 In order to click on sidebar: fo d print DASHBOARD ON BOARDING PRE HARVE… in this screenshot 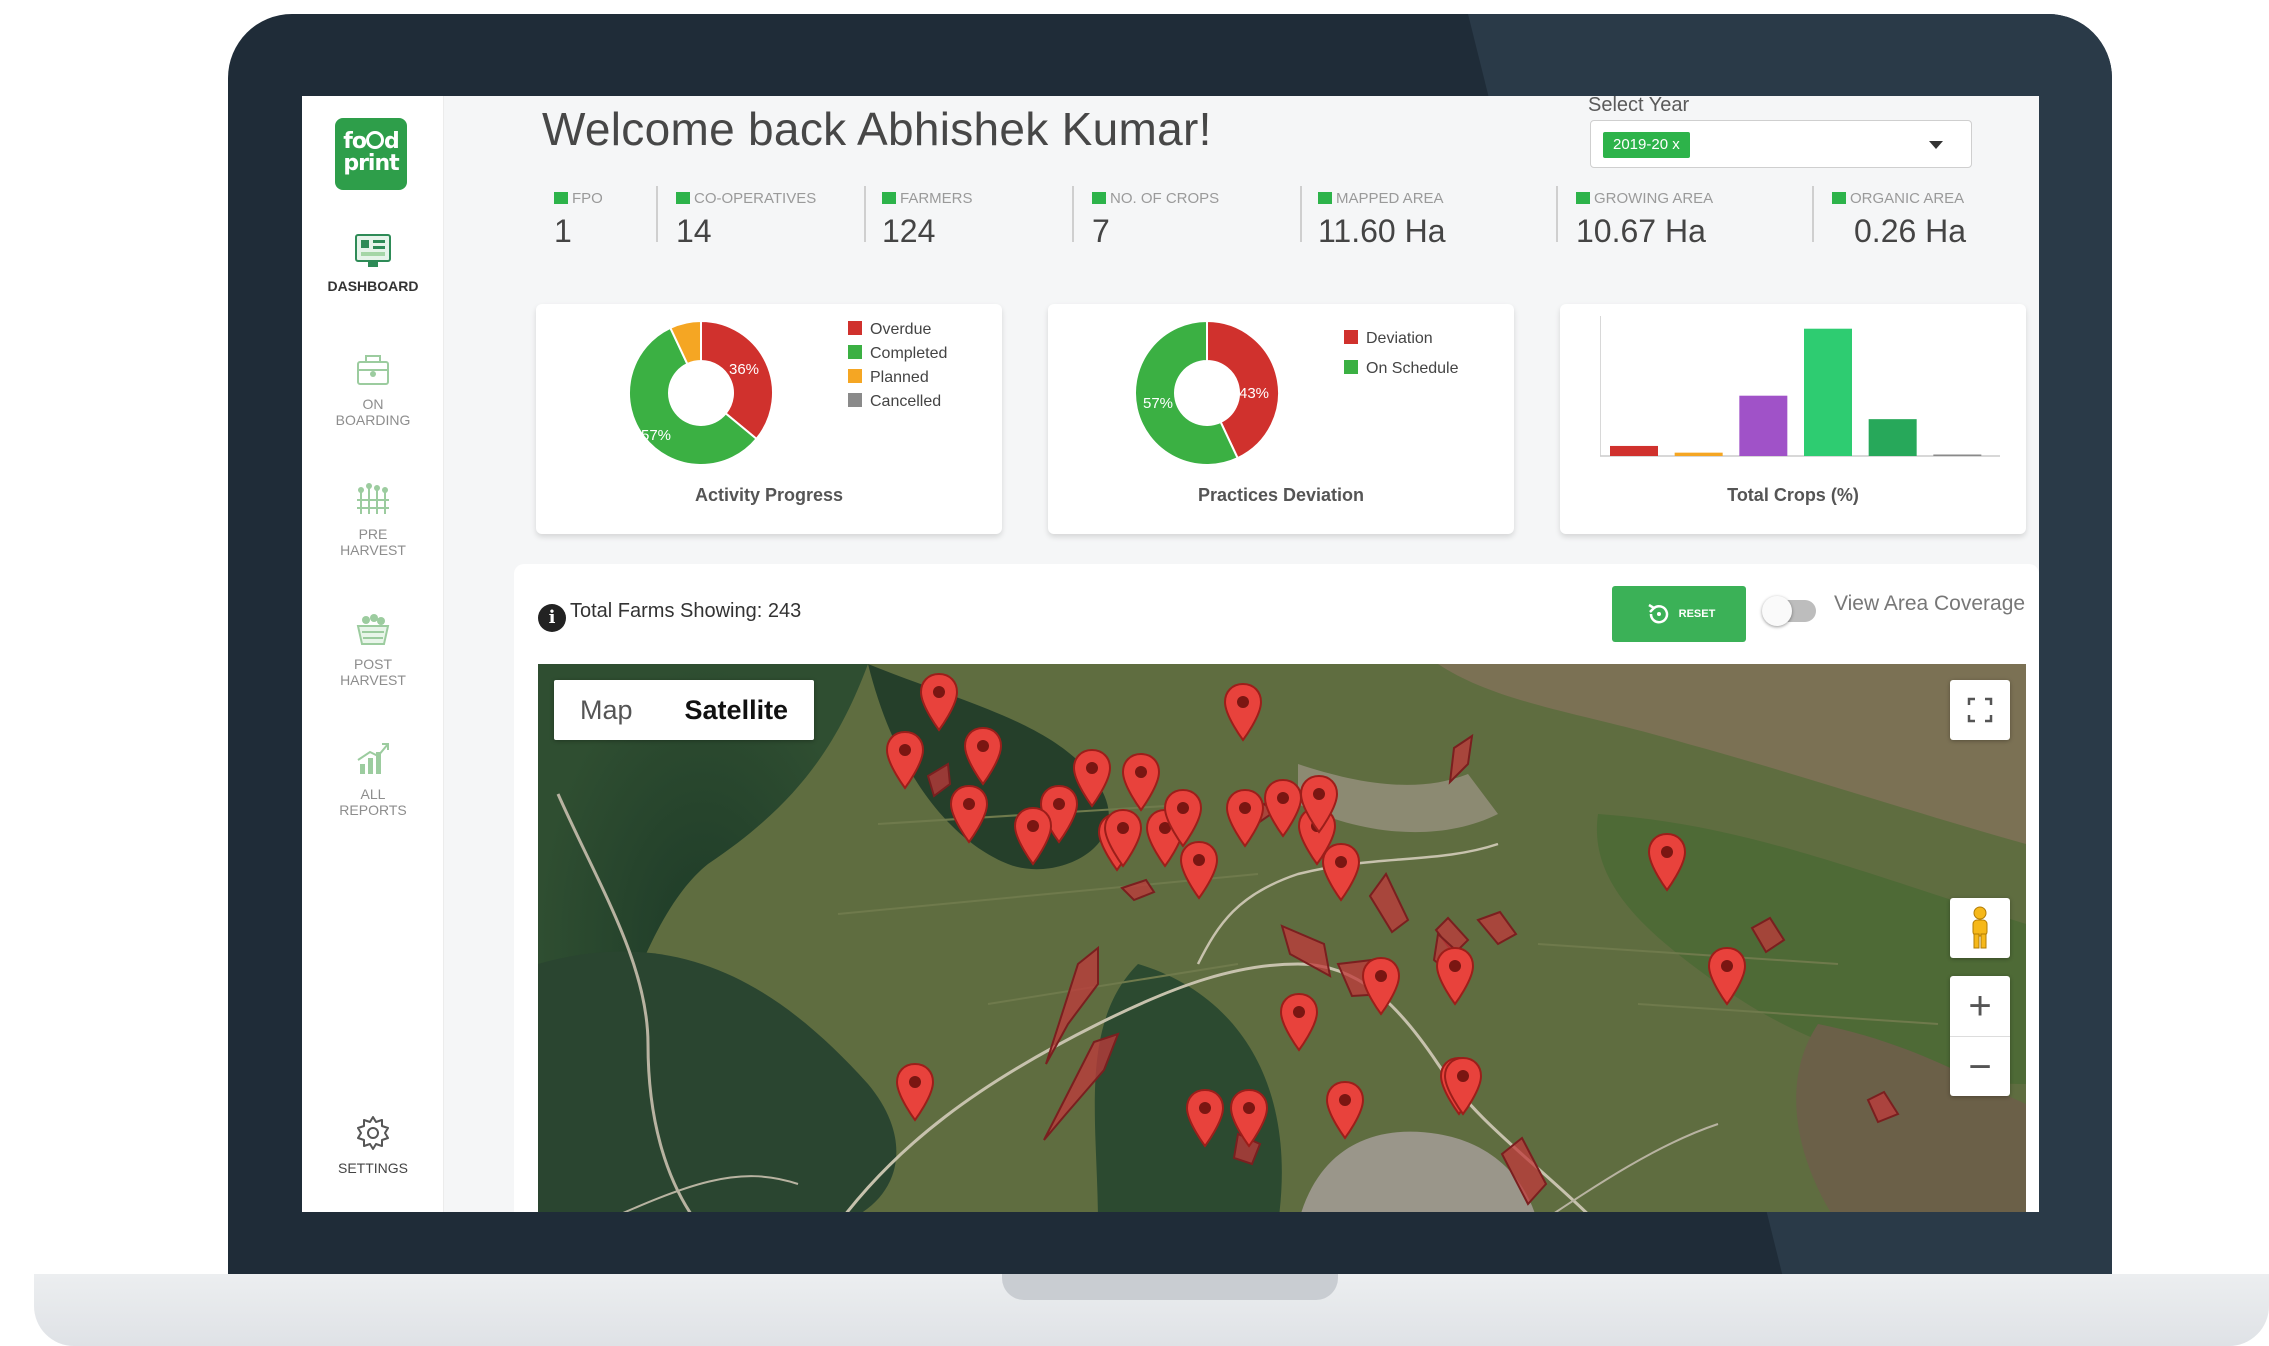, I will do `click(373, 654)`.